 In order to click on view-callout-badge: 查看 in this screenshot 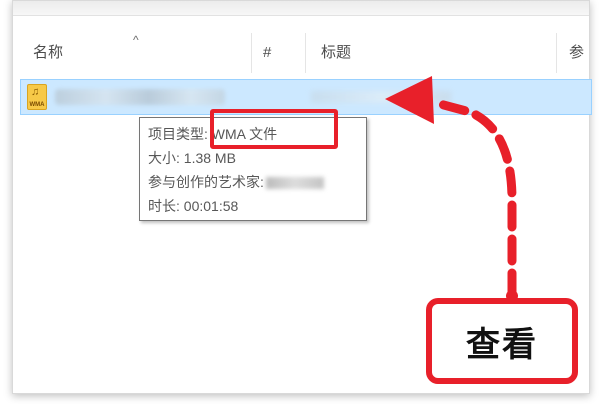, I will do `click(502, 341)`.